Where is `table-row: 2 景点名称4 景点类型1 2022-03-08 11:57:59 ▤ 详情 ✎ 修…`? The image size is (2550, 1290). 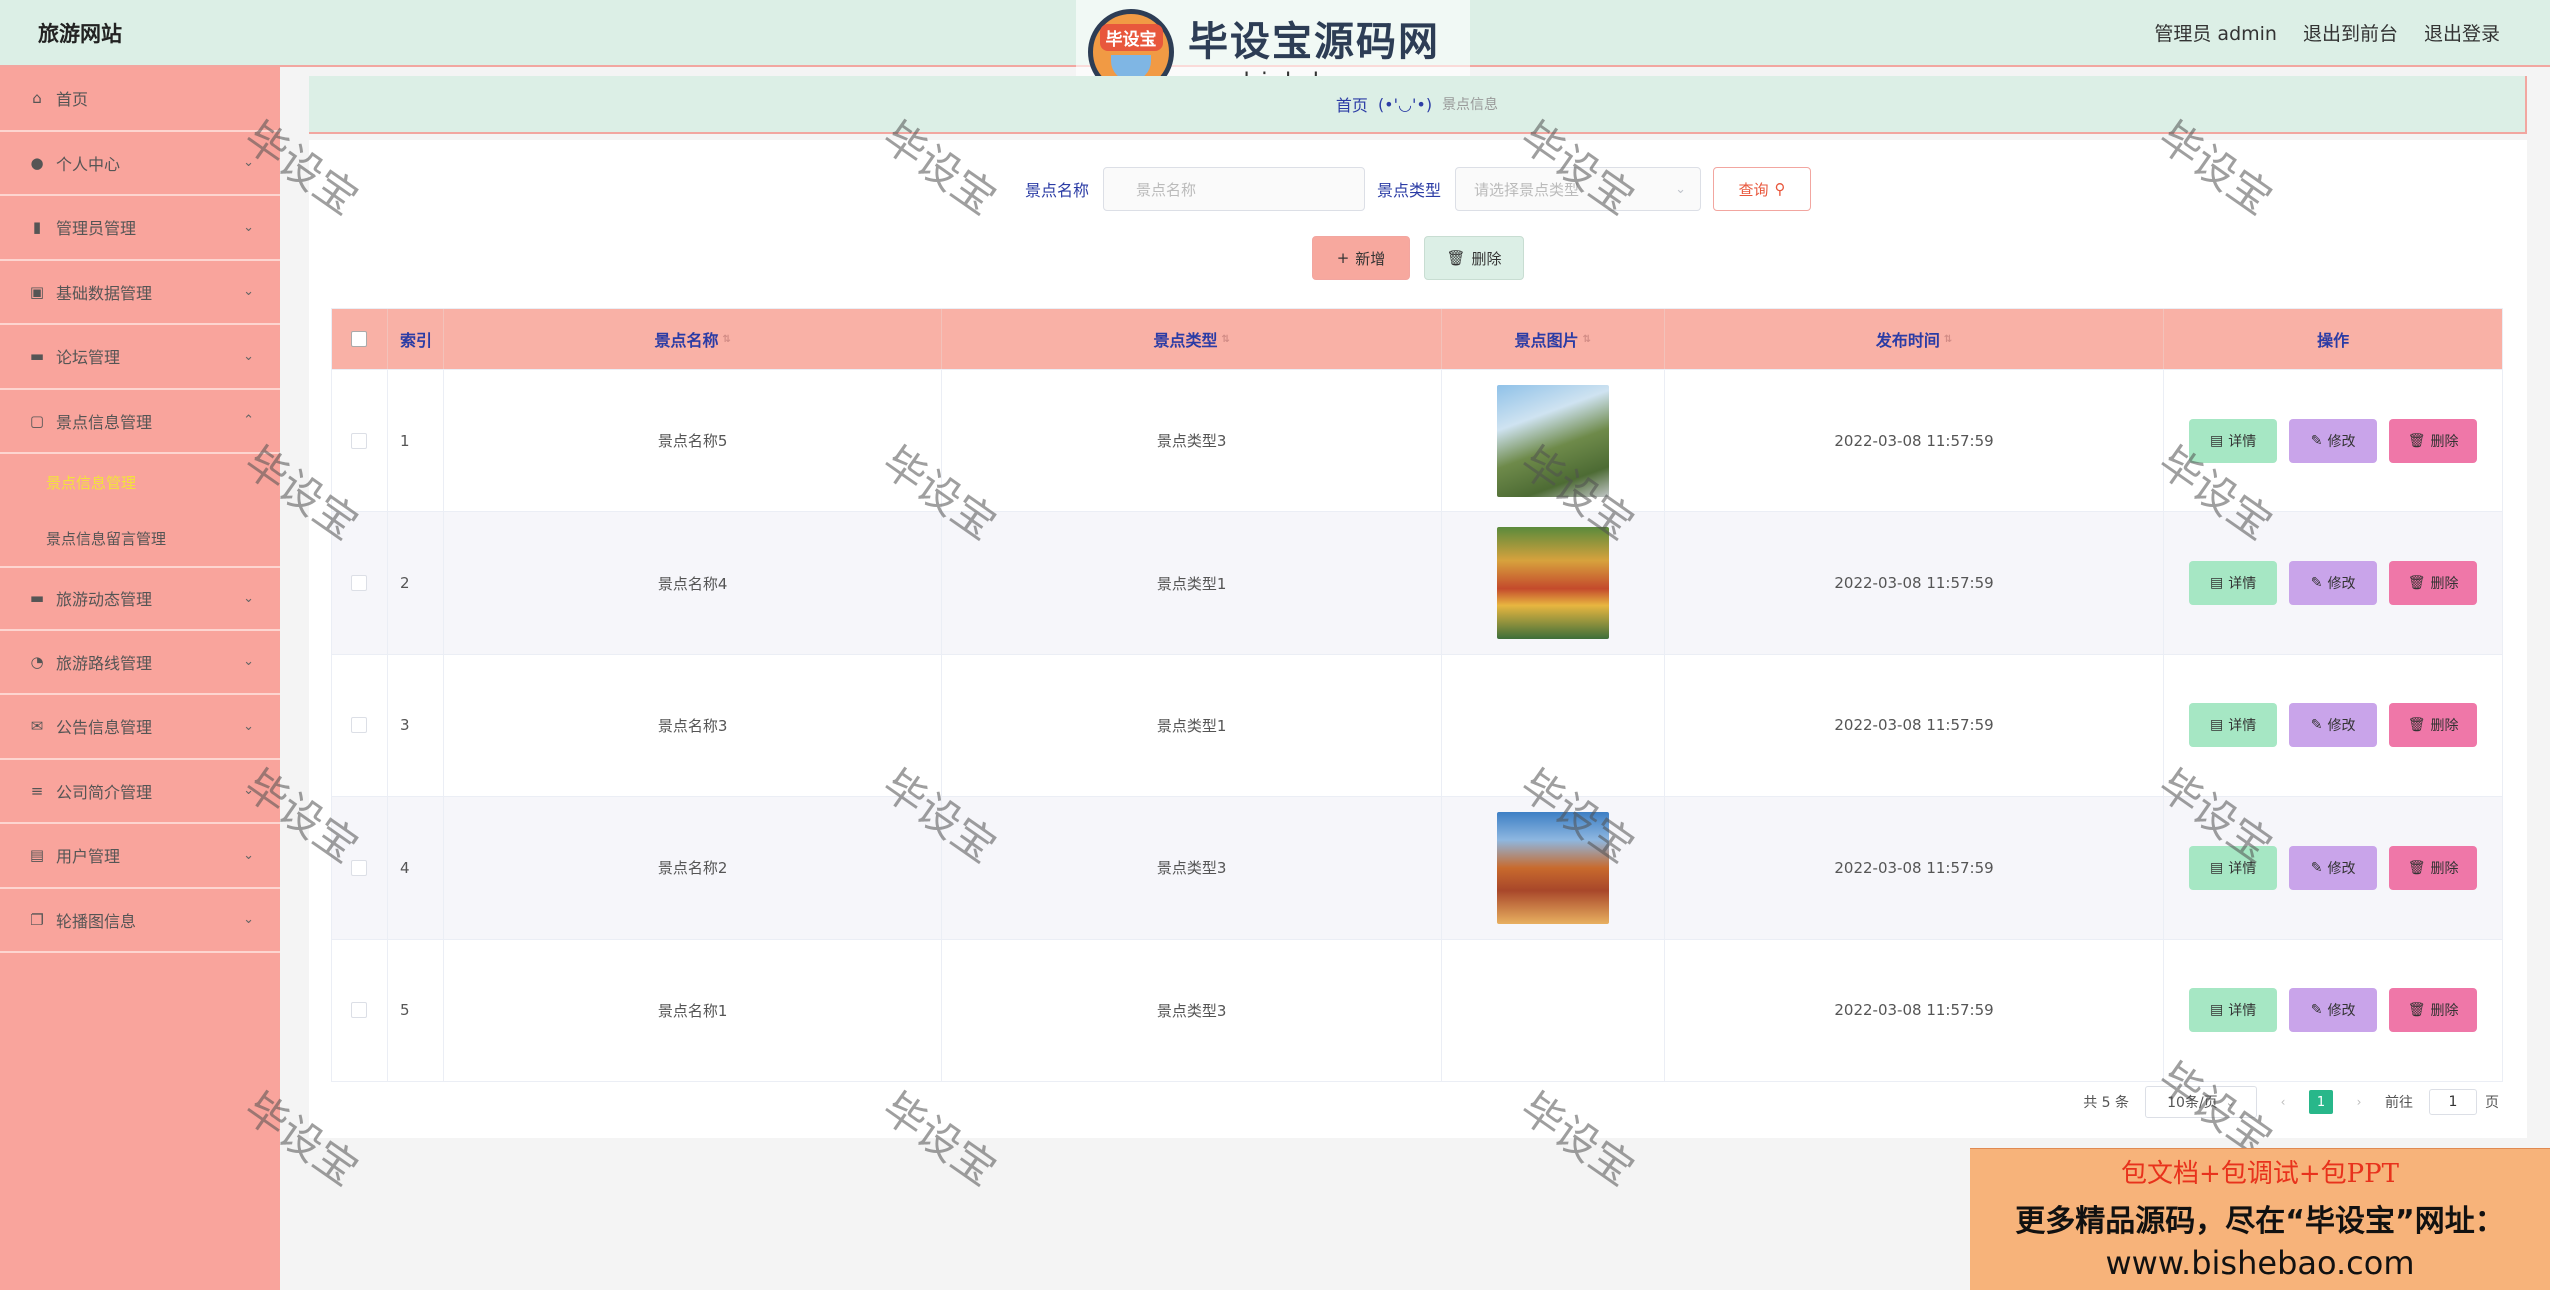
table-row: 2 景点名称4 景点类型1 2022-03-08 11:57:59 ▤ 详情 ✎ 修… is located at coordinates (1417, 582).